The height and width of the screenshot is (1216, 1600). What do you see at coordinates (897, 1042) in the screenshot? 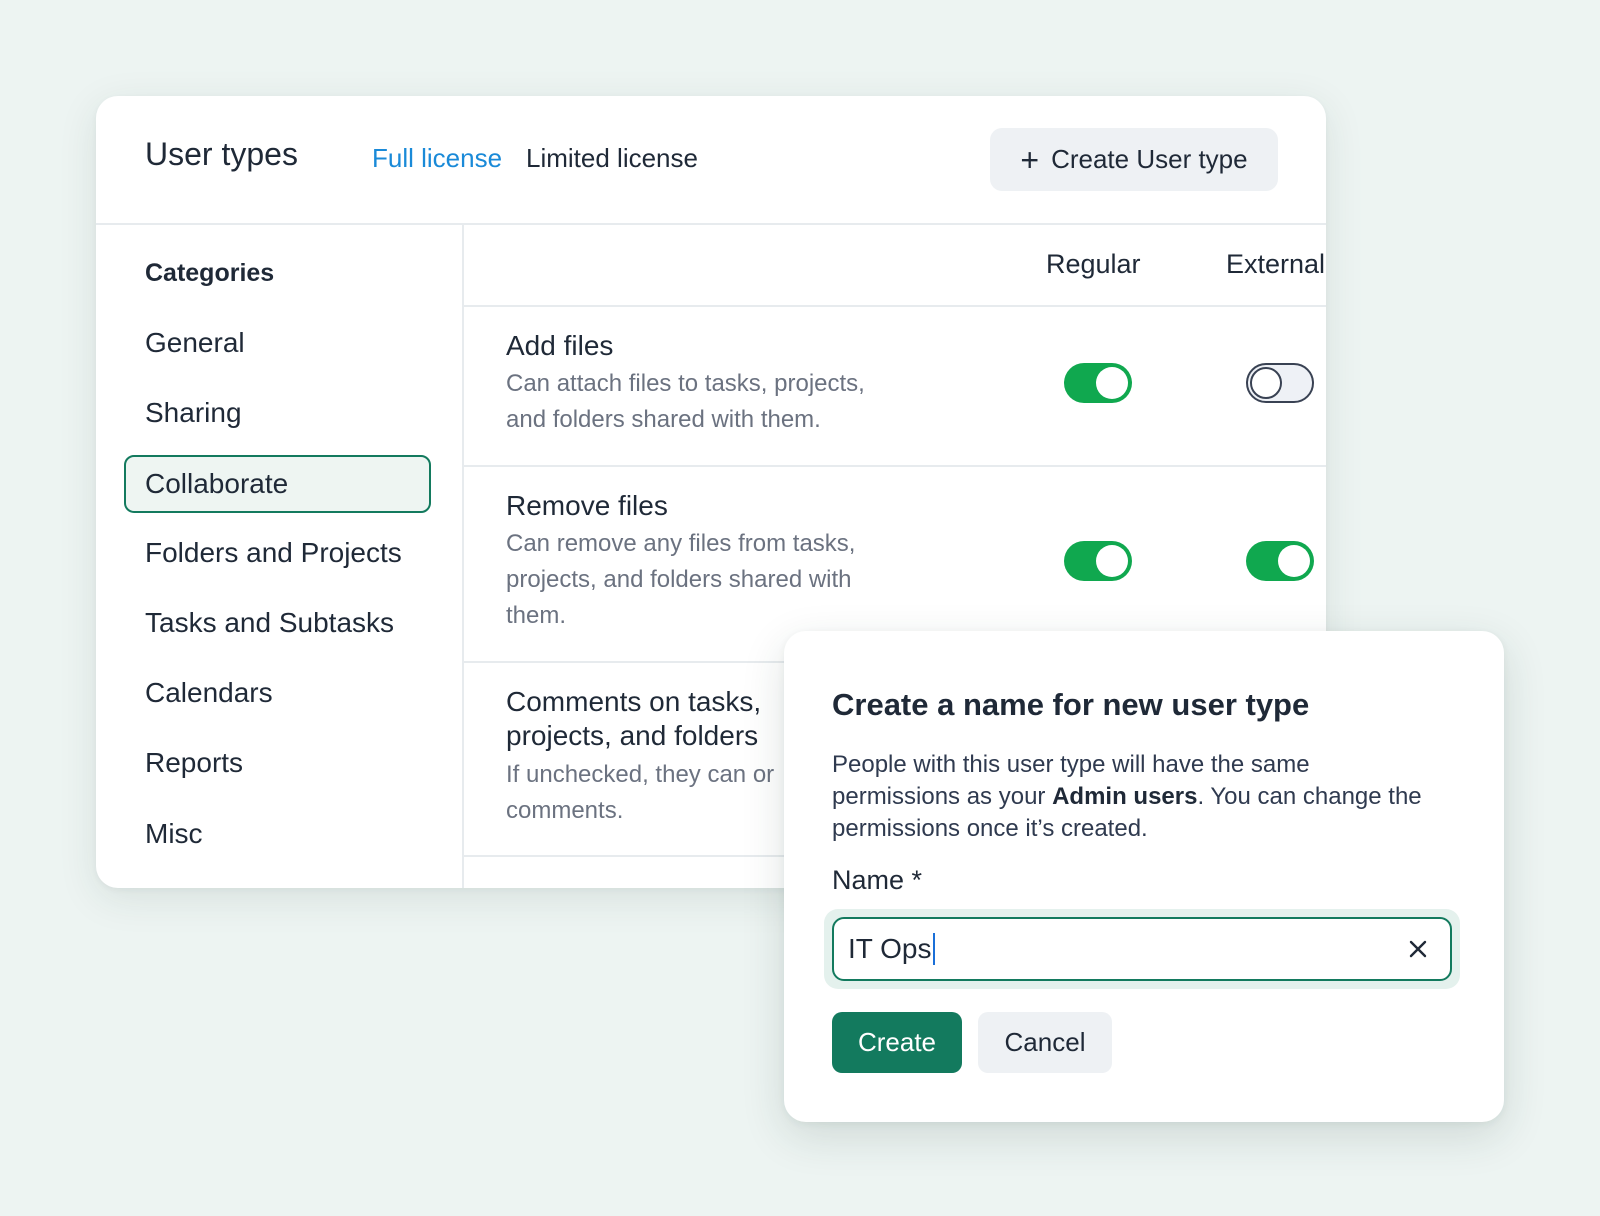
I see `create-button: Create` at bounding box center [897, 1042].